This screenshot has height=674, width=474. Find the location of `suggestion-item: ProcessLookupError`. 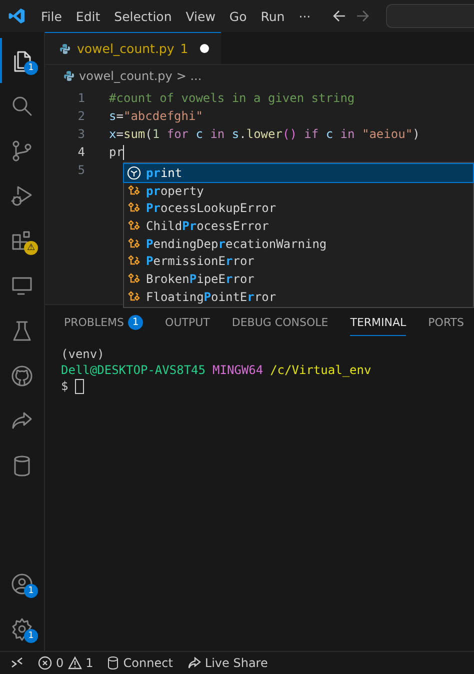

suggestion-item: ProcessLookupError is located at coordinates (298, 208).